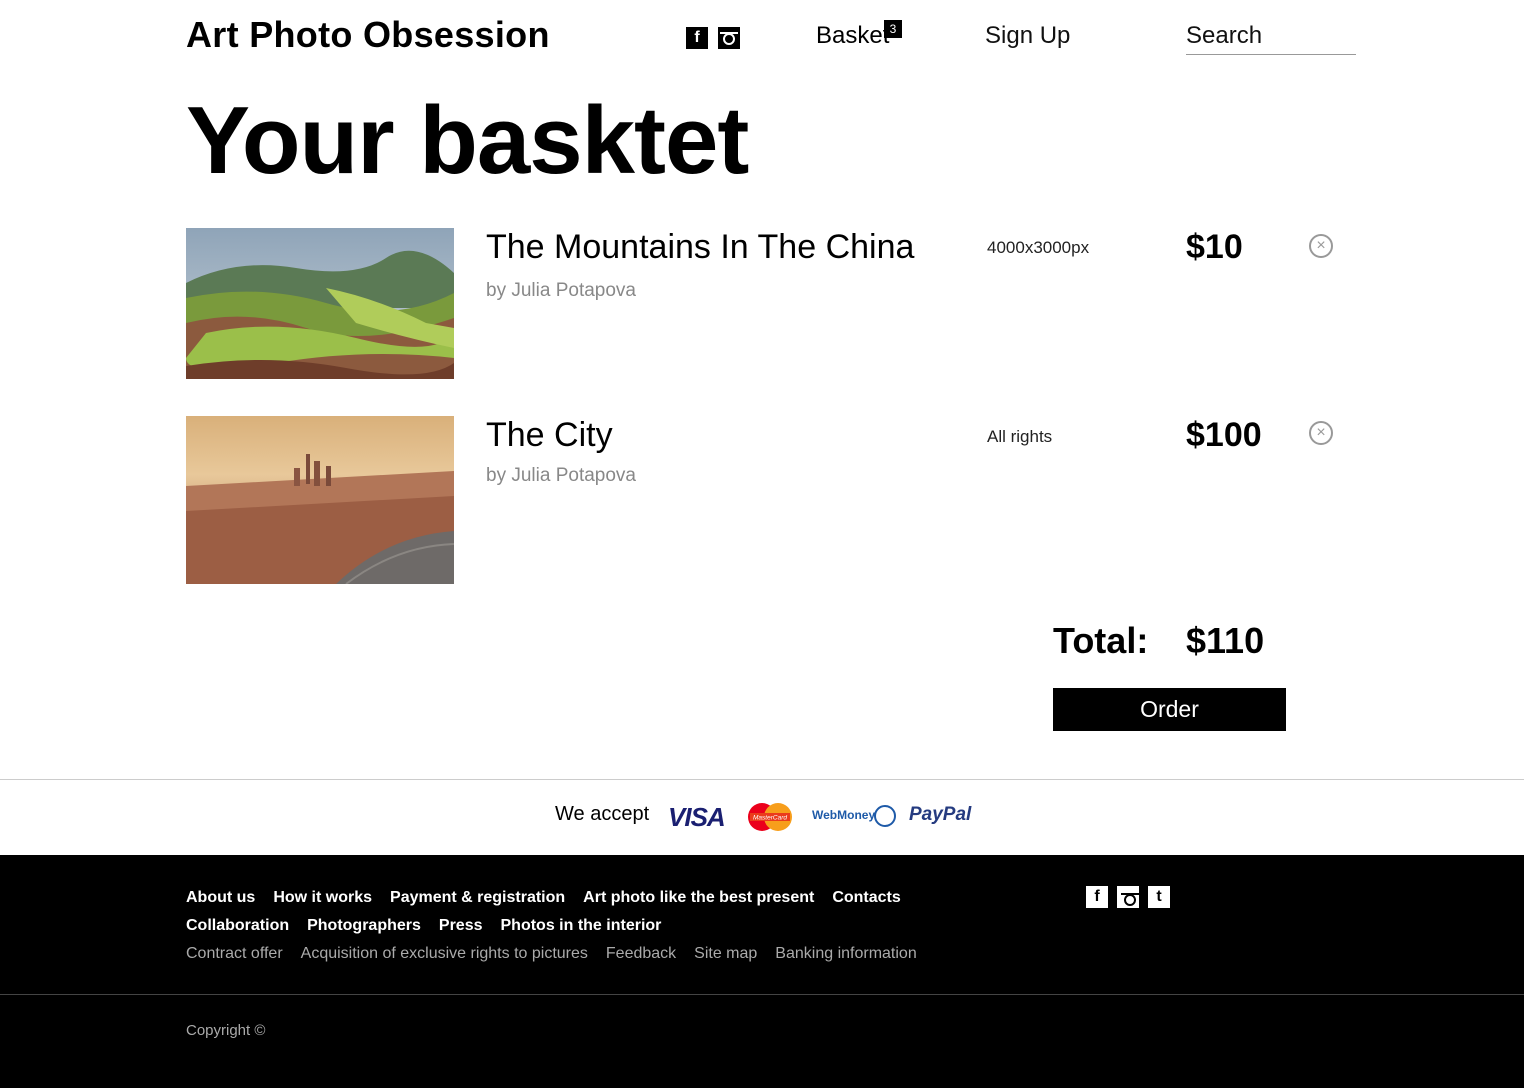 The height and width of the screenshot is (1088, 1524). I want to click on site-logo: Art Photo Obsession, so click(368, 35).